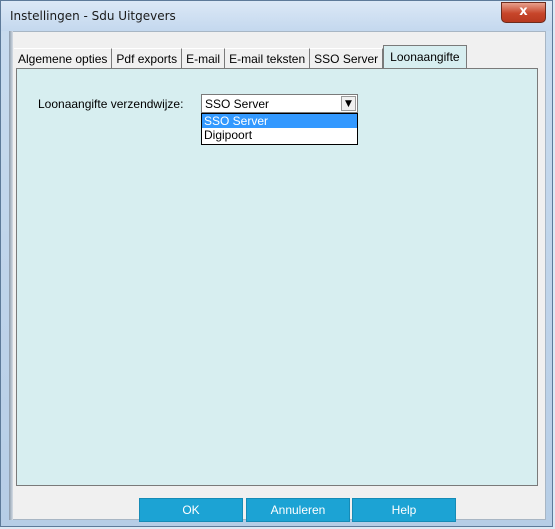  I want to click on help-button: Help, so click(404, 510).